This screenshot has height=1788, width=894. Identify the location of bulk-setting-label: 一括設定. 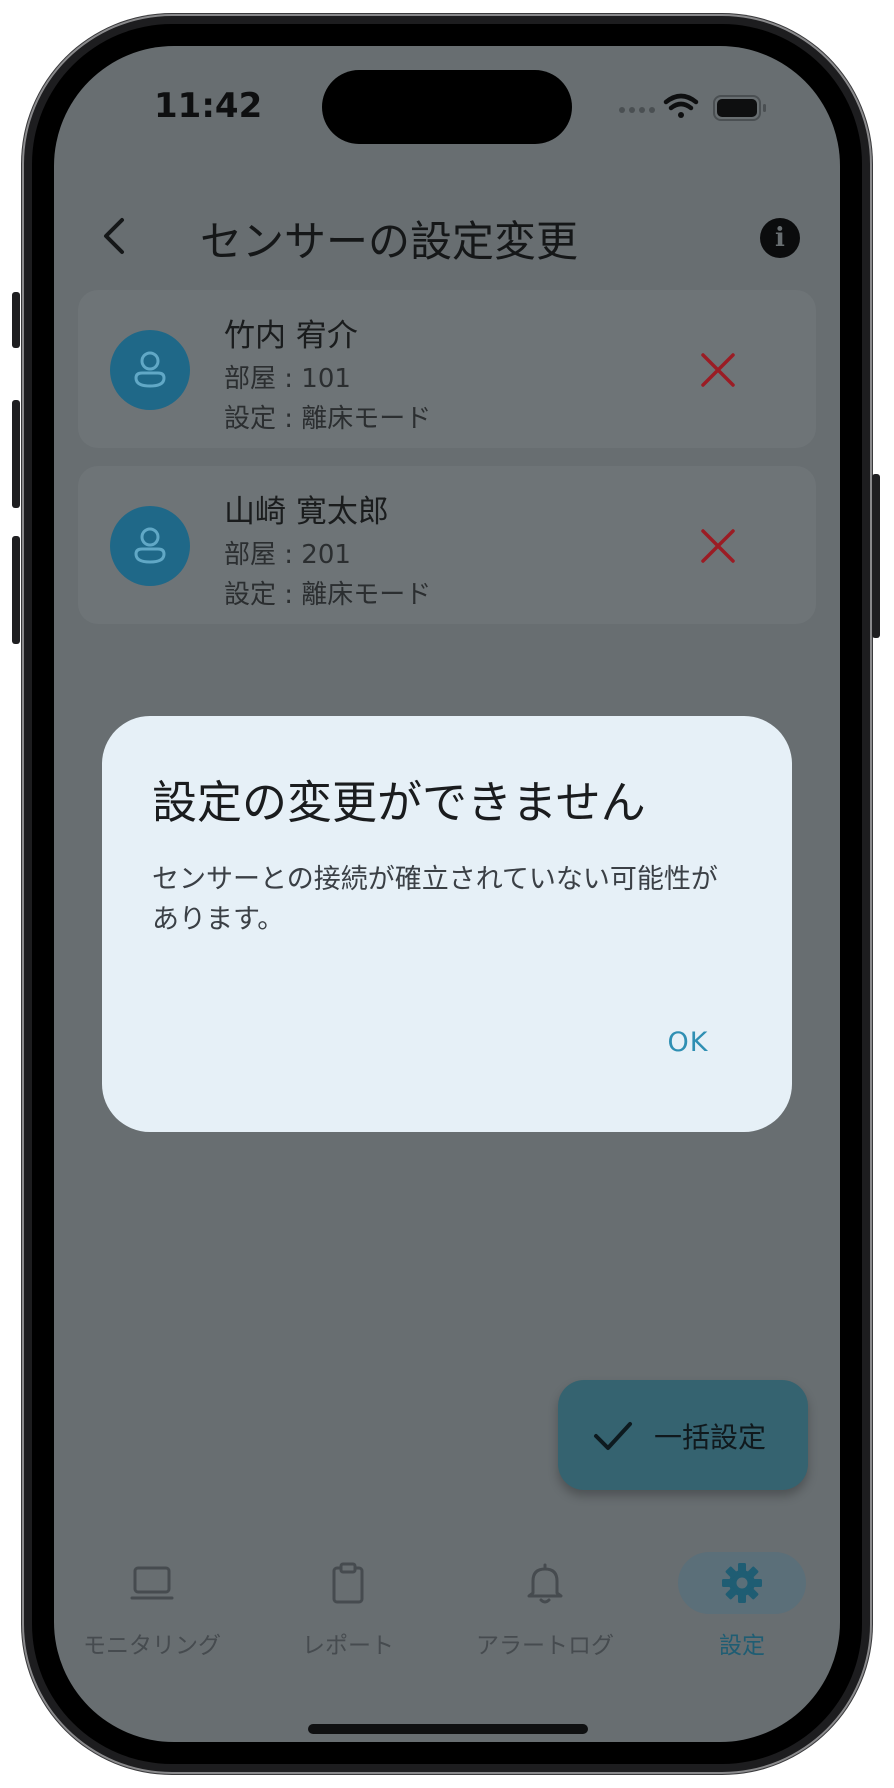
(710, 1437).